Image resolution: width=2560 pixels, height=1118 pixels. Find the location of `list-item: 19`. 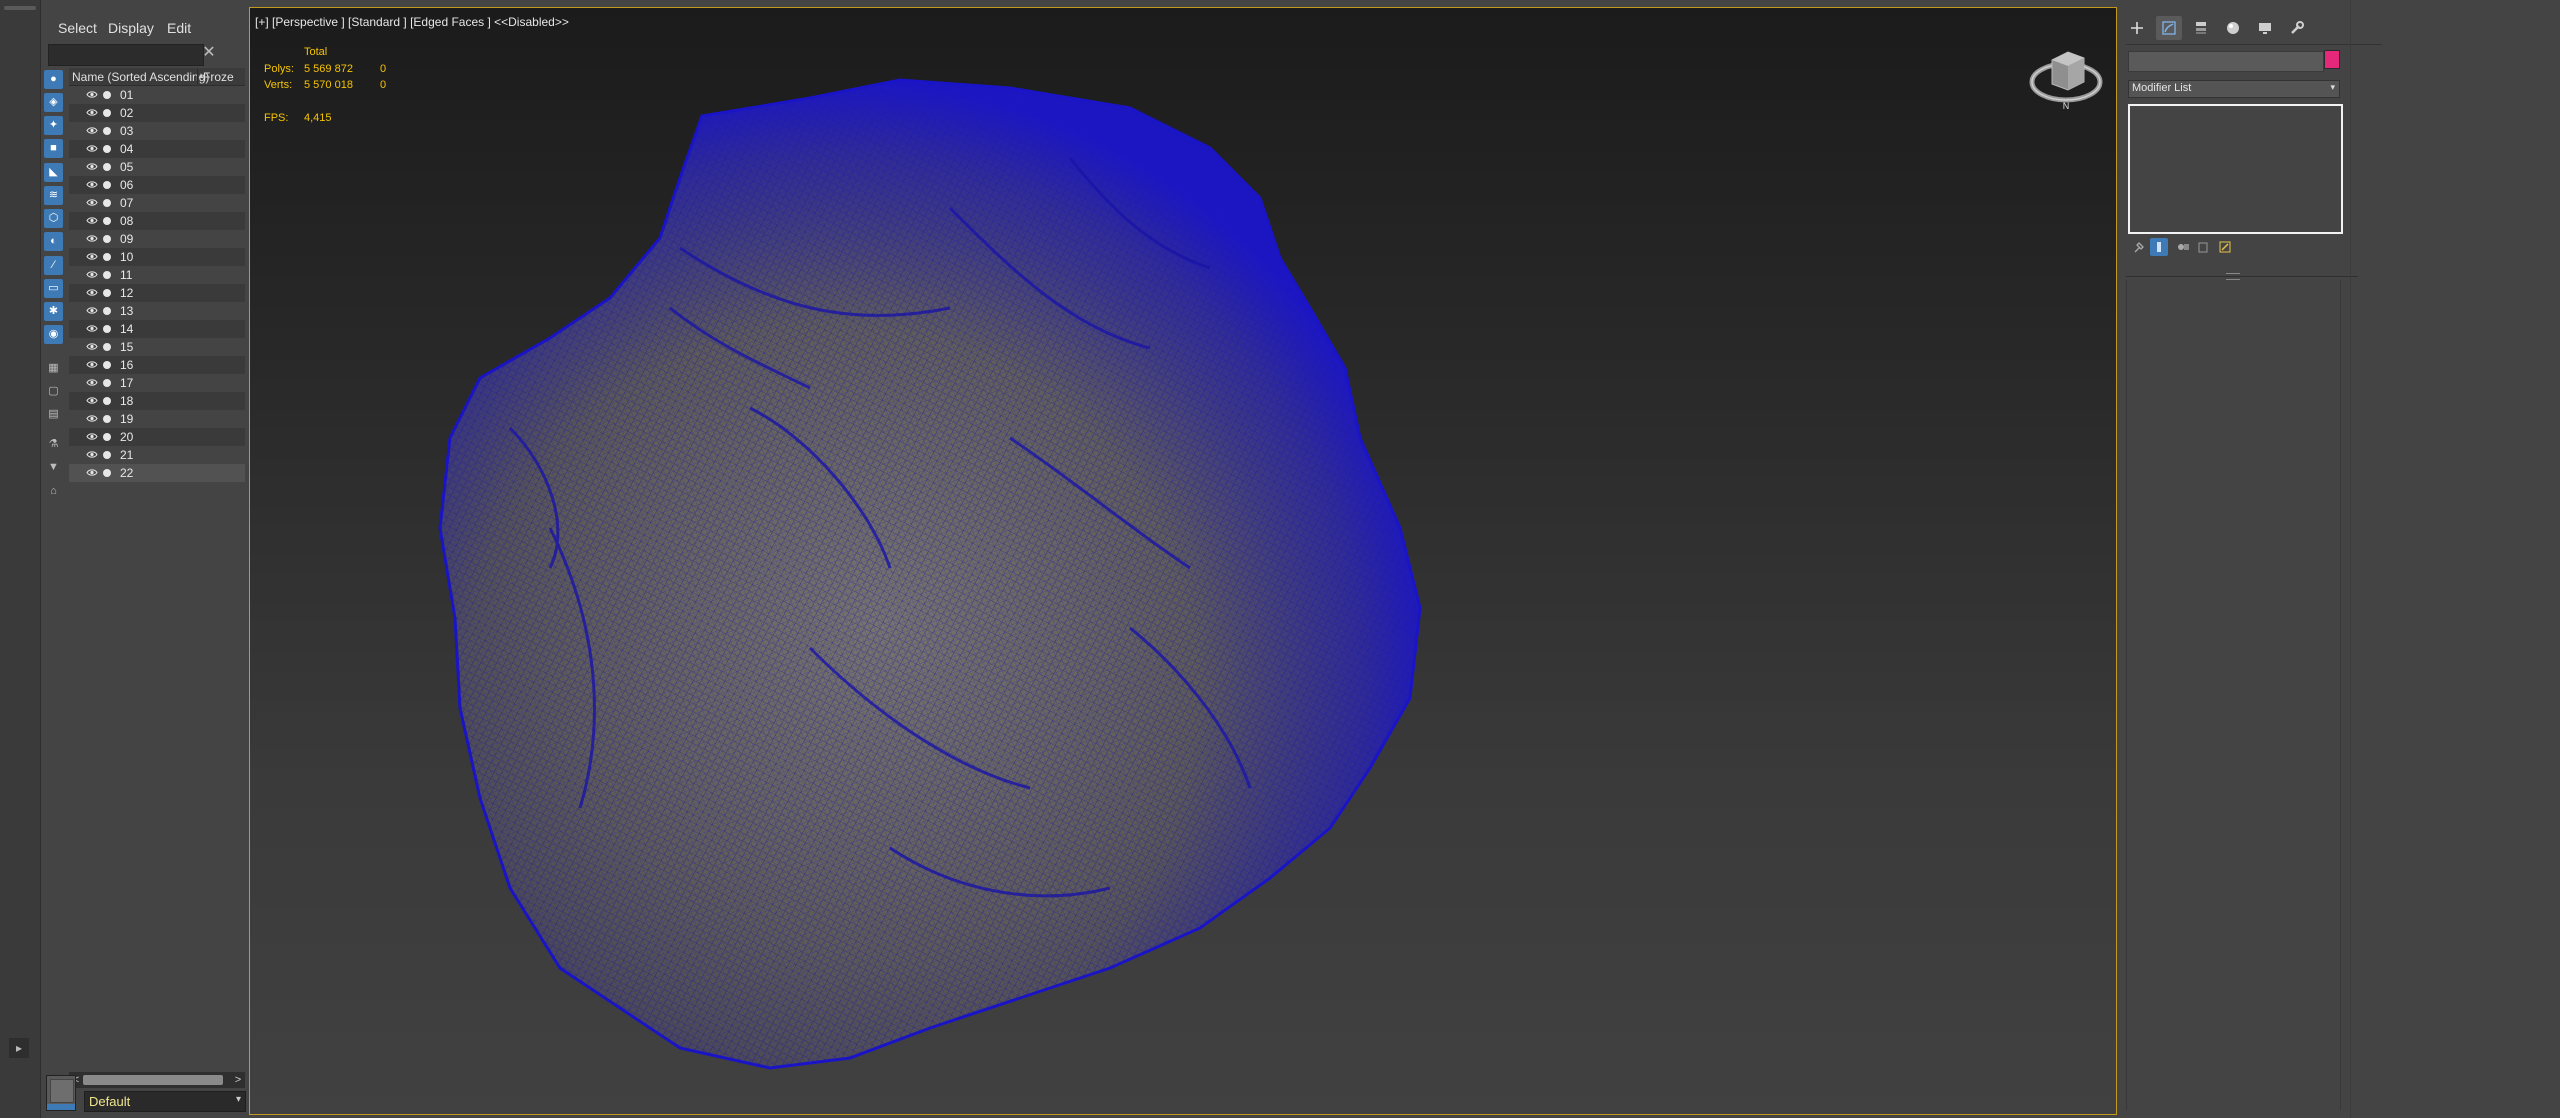

list-item: 19 is located at coordinates (157, 419).